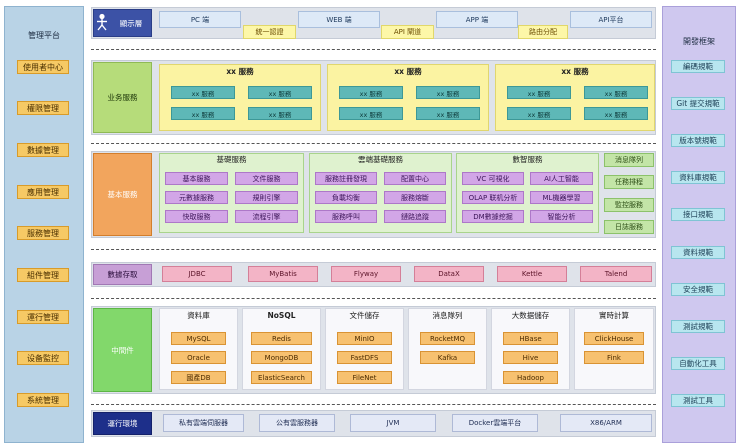 The height and width of the screenshot is (447, 740). What do you see at coordinates (698, 289) in the screenshot?
I see `right-nav-security-standard: 安全規範` at bounding box center [698, 289].